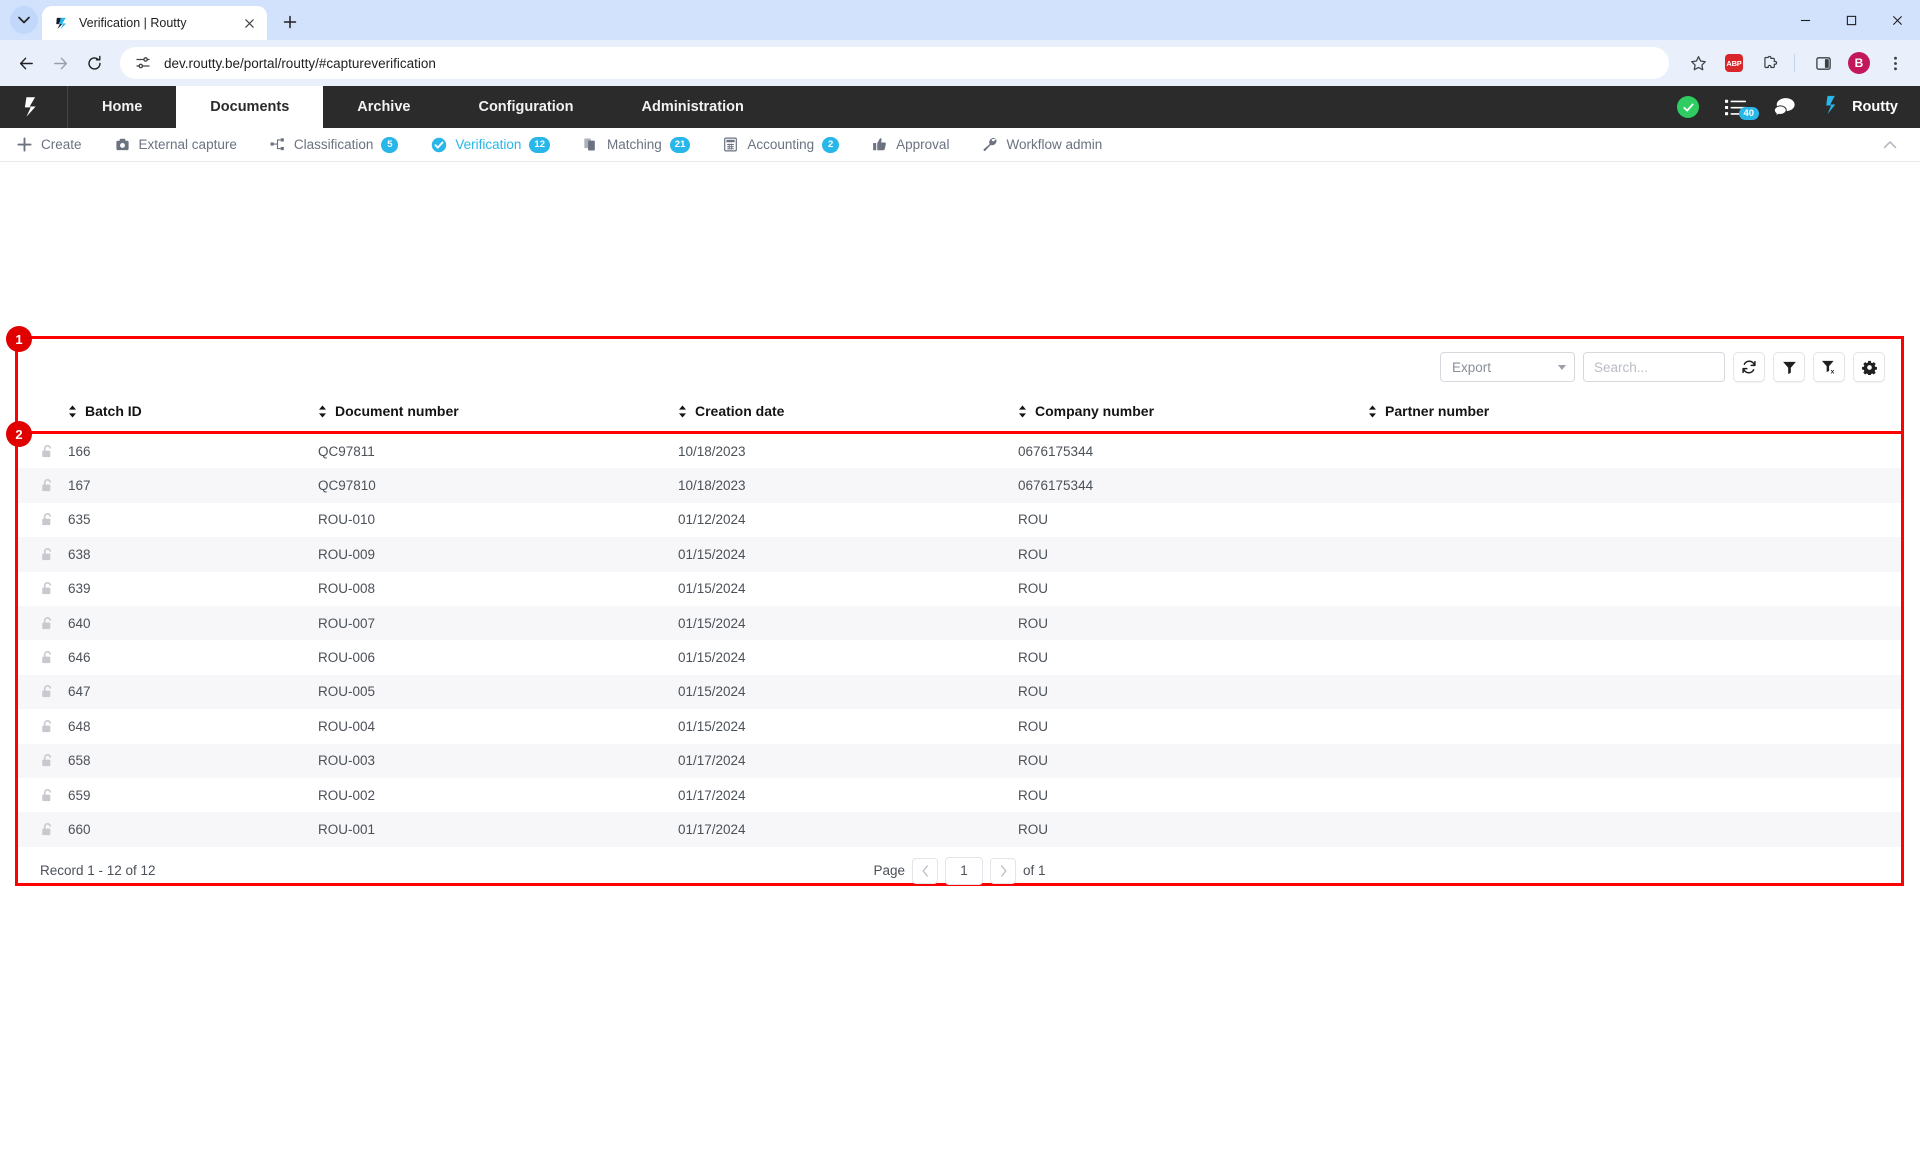 The height and width of the screenshot is (1154, 1920). What do you see at coordinates (1770, 63) in the screenshot?
I see `extensions-icon` at bounding box center [1770, 63].